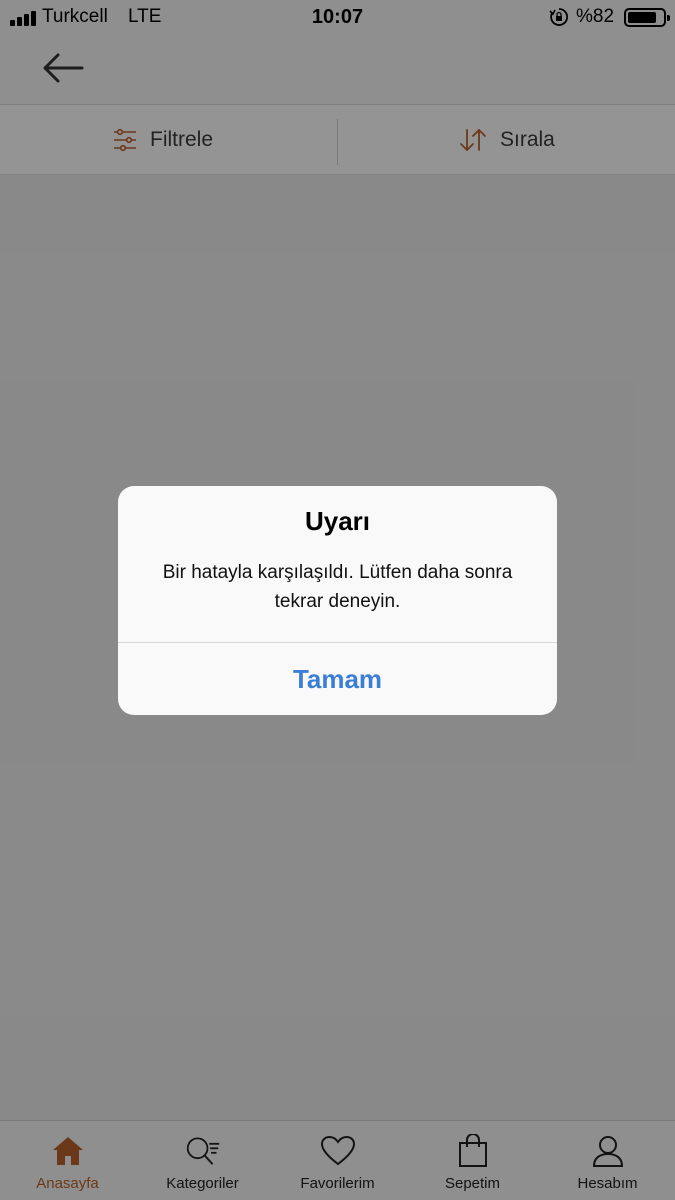 Image resolution: width=675 pixels, height=1200 pixels. Describe the element at coordinates (337, 679) in the screenshot. I see `alert-ok-button: Tamam` at that location.